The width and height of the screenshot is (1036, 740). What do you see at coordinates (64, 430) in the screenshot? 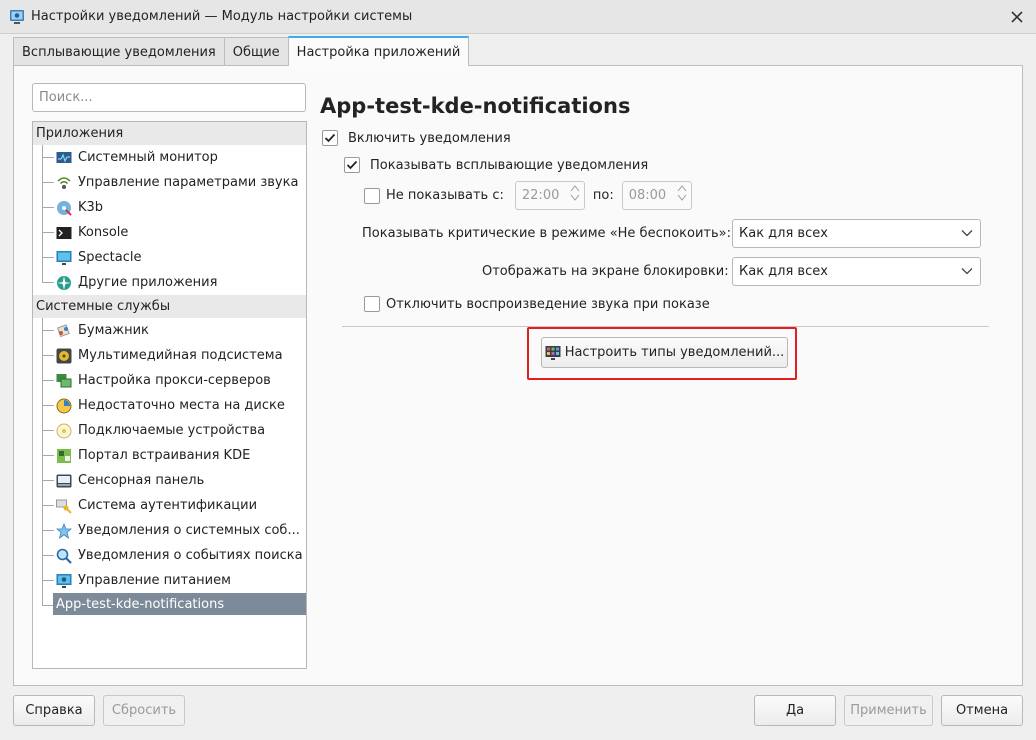
I see `devices-icon` at bounding box center [64, 430].